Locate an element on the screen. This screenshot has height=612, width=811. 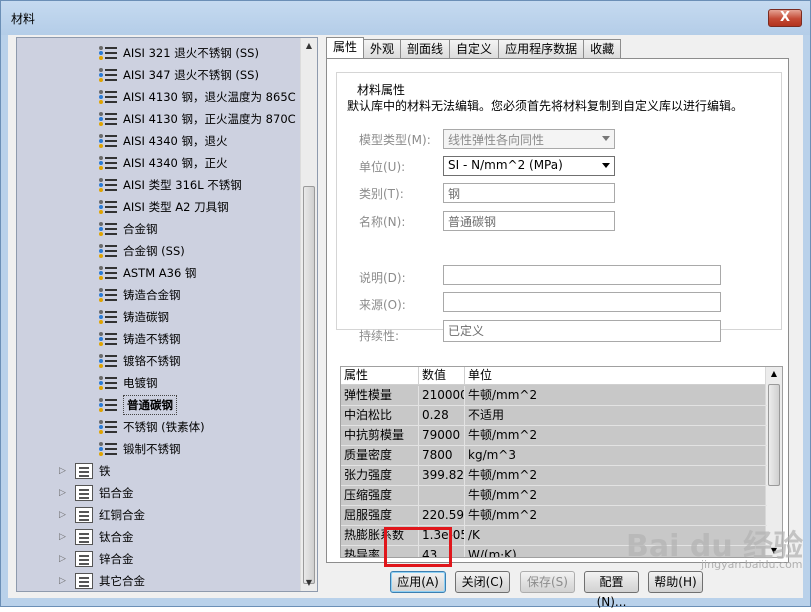
tree-item-material: 电镀钢 is located at coordinates (128, 383).